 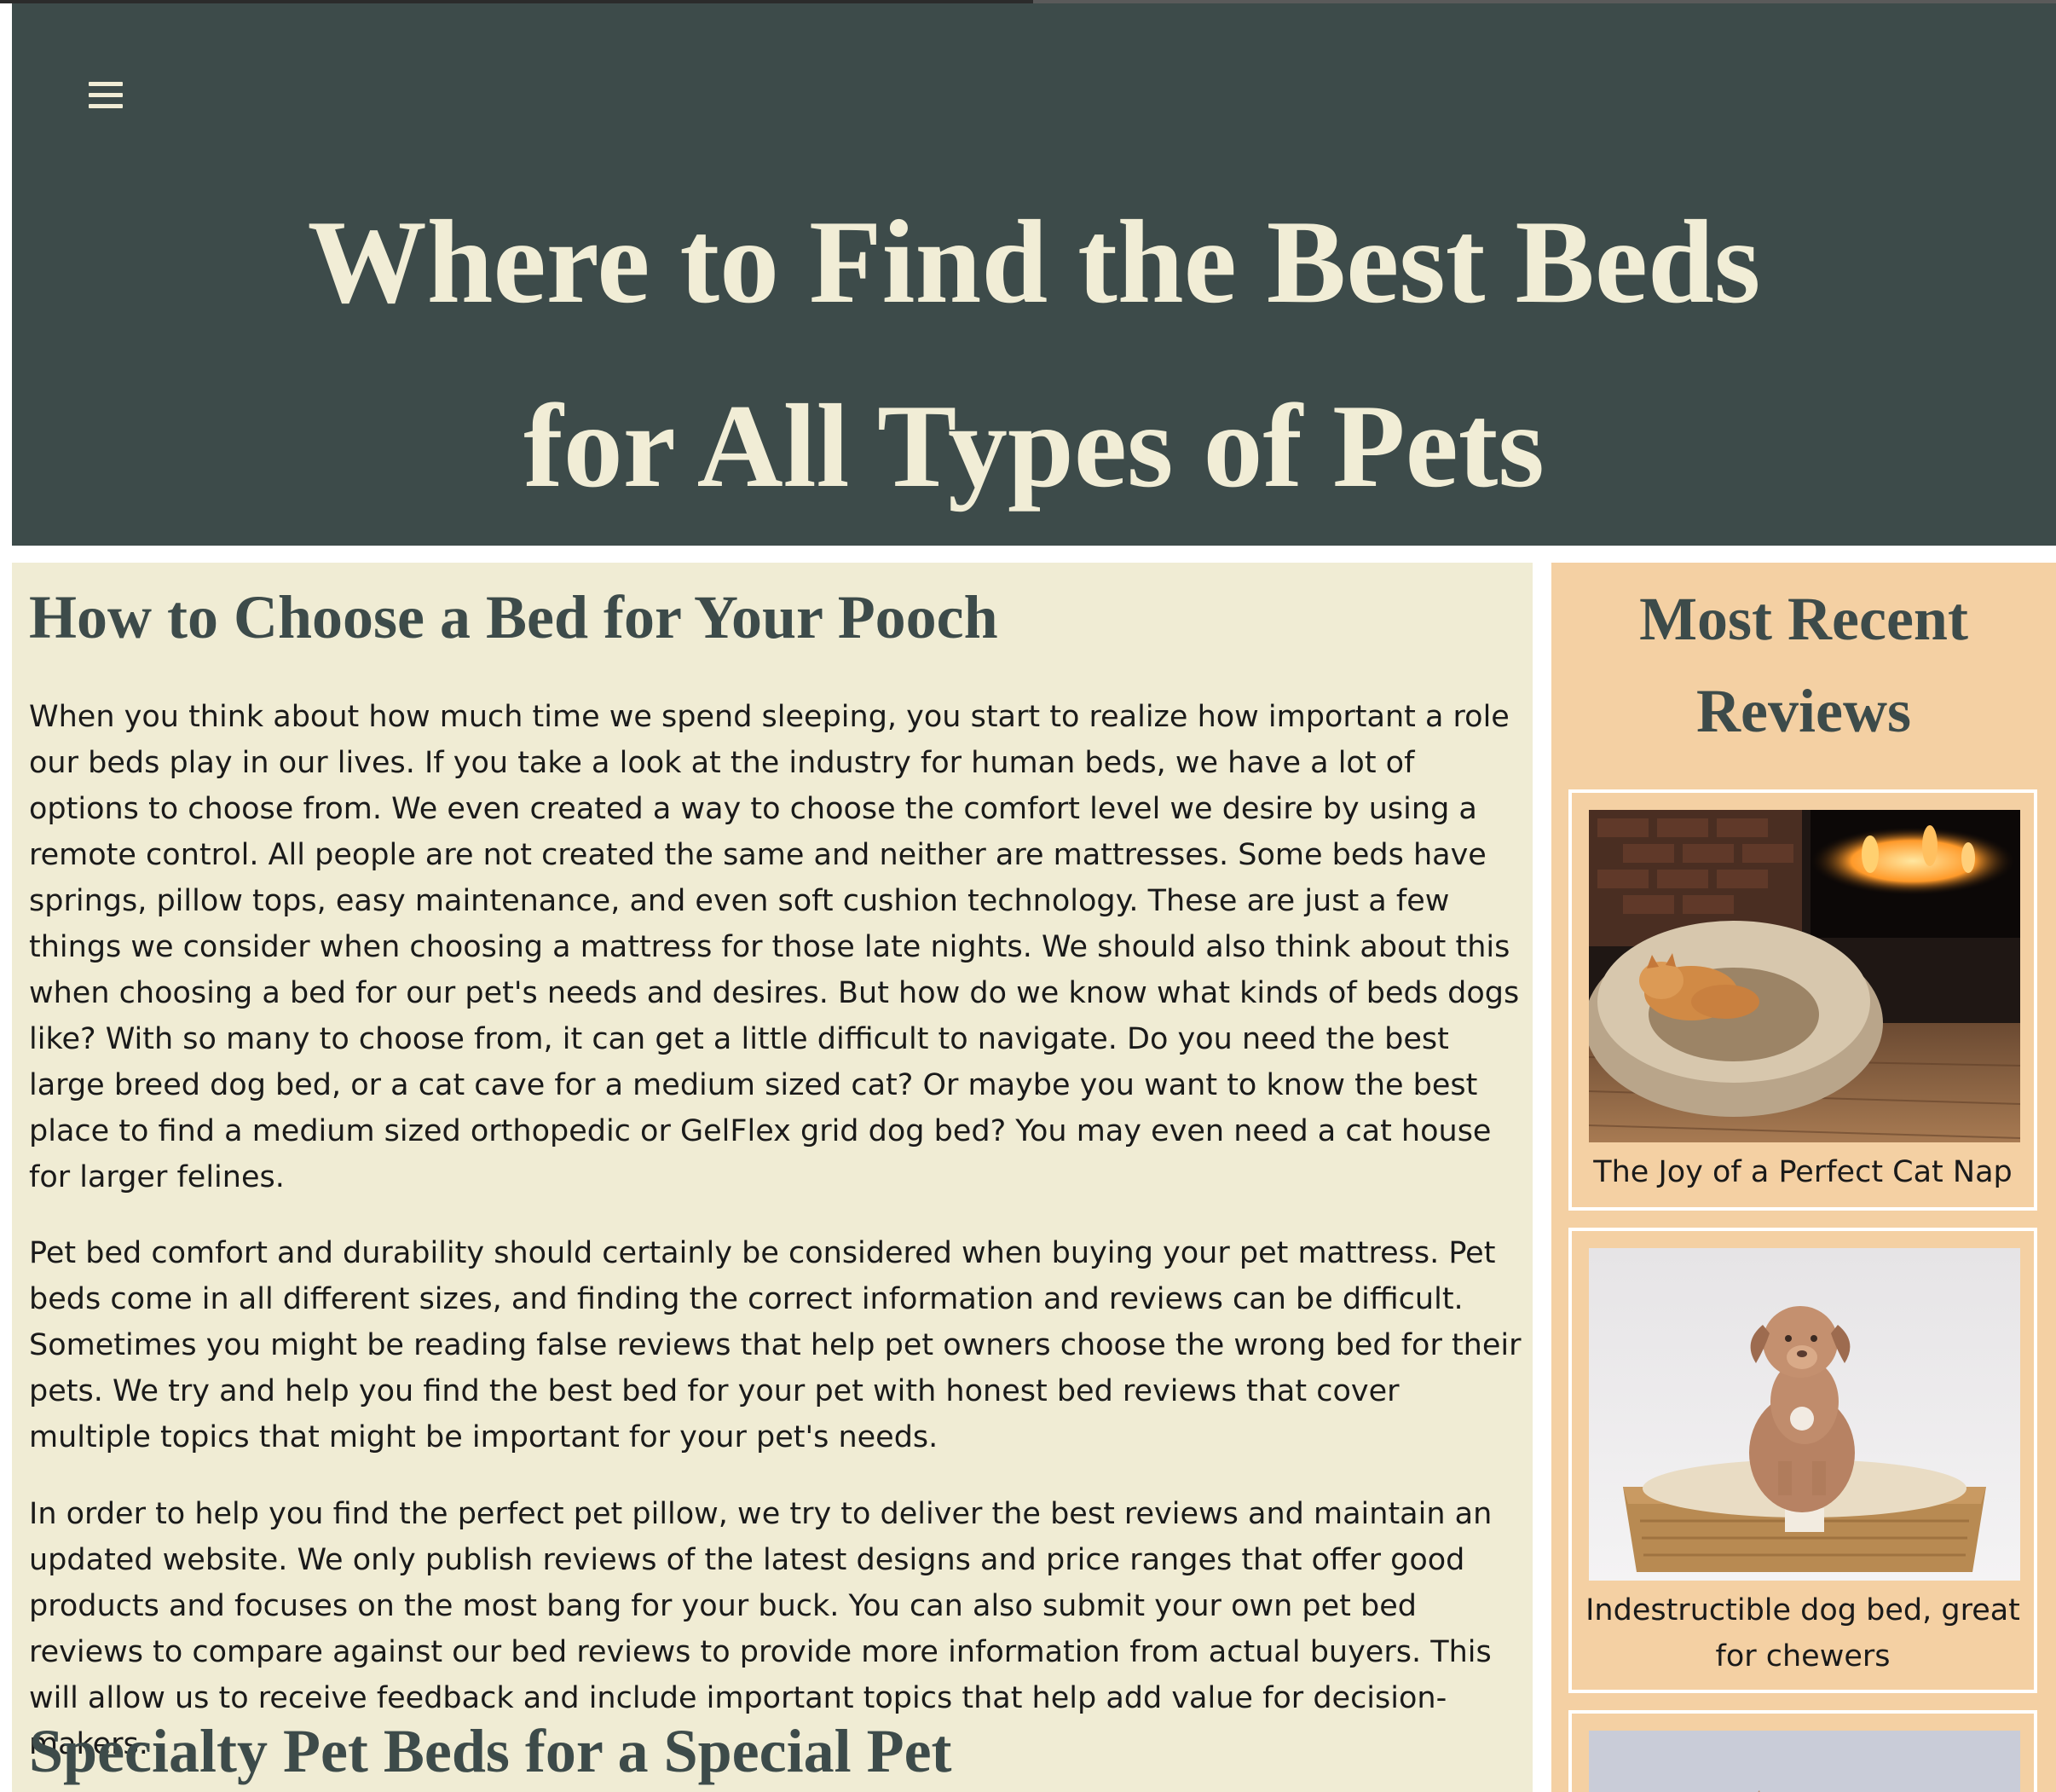 I want to click on section-heading-specialty-beds: Specialty Pet Beds for a Special Pet, so click(x=491, y=1751).